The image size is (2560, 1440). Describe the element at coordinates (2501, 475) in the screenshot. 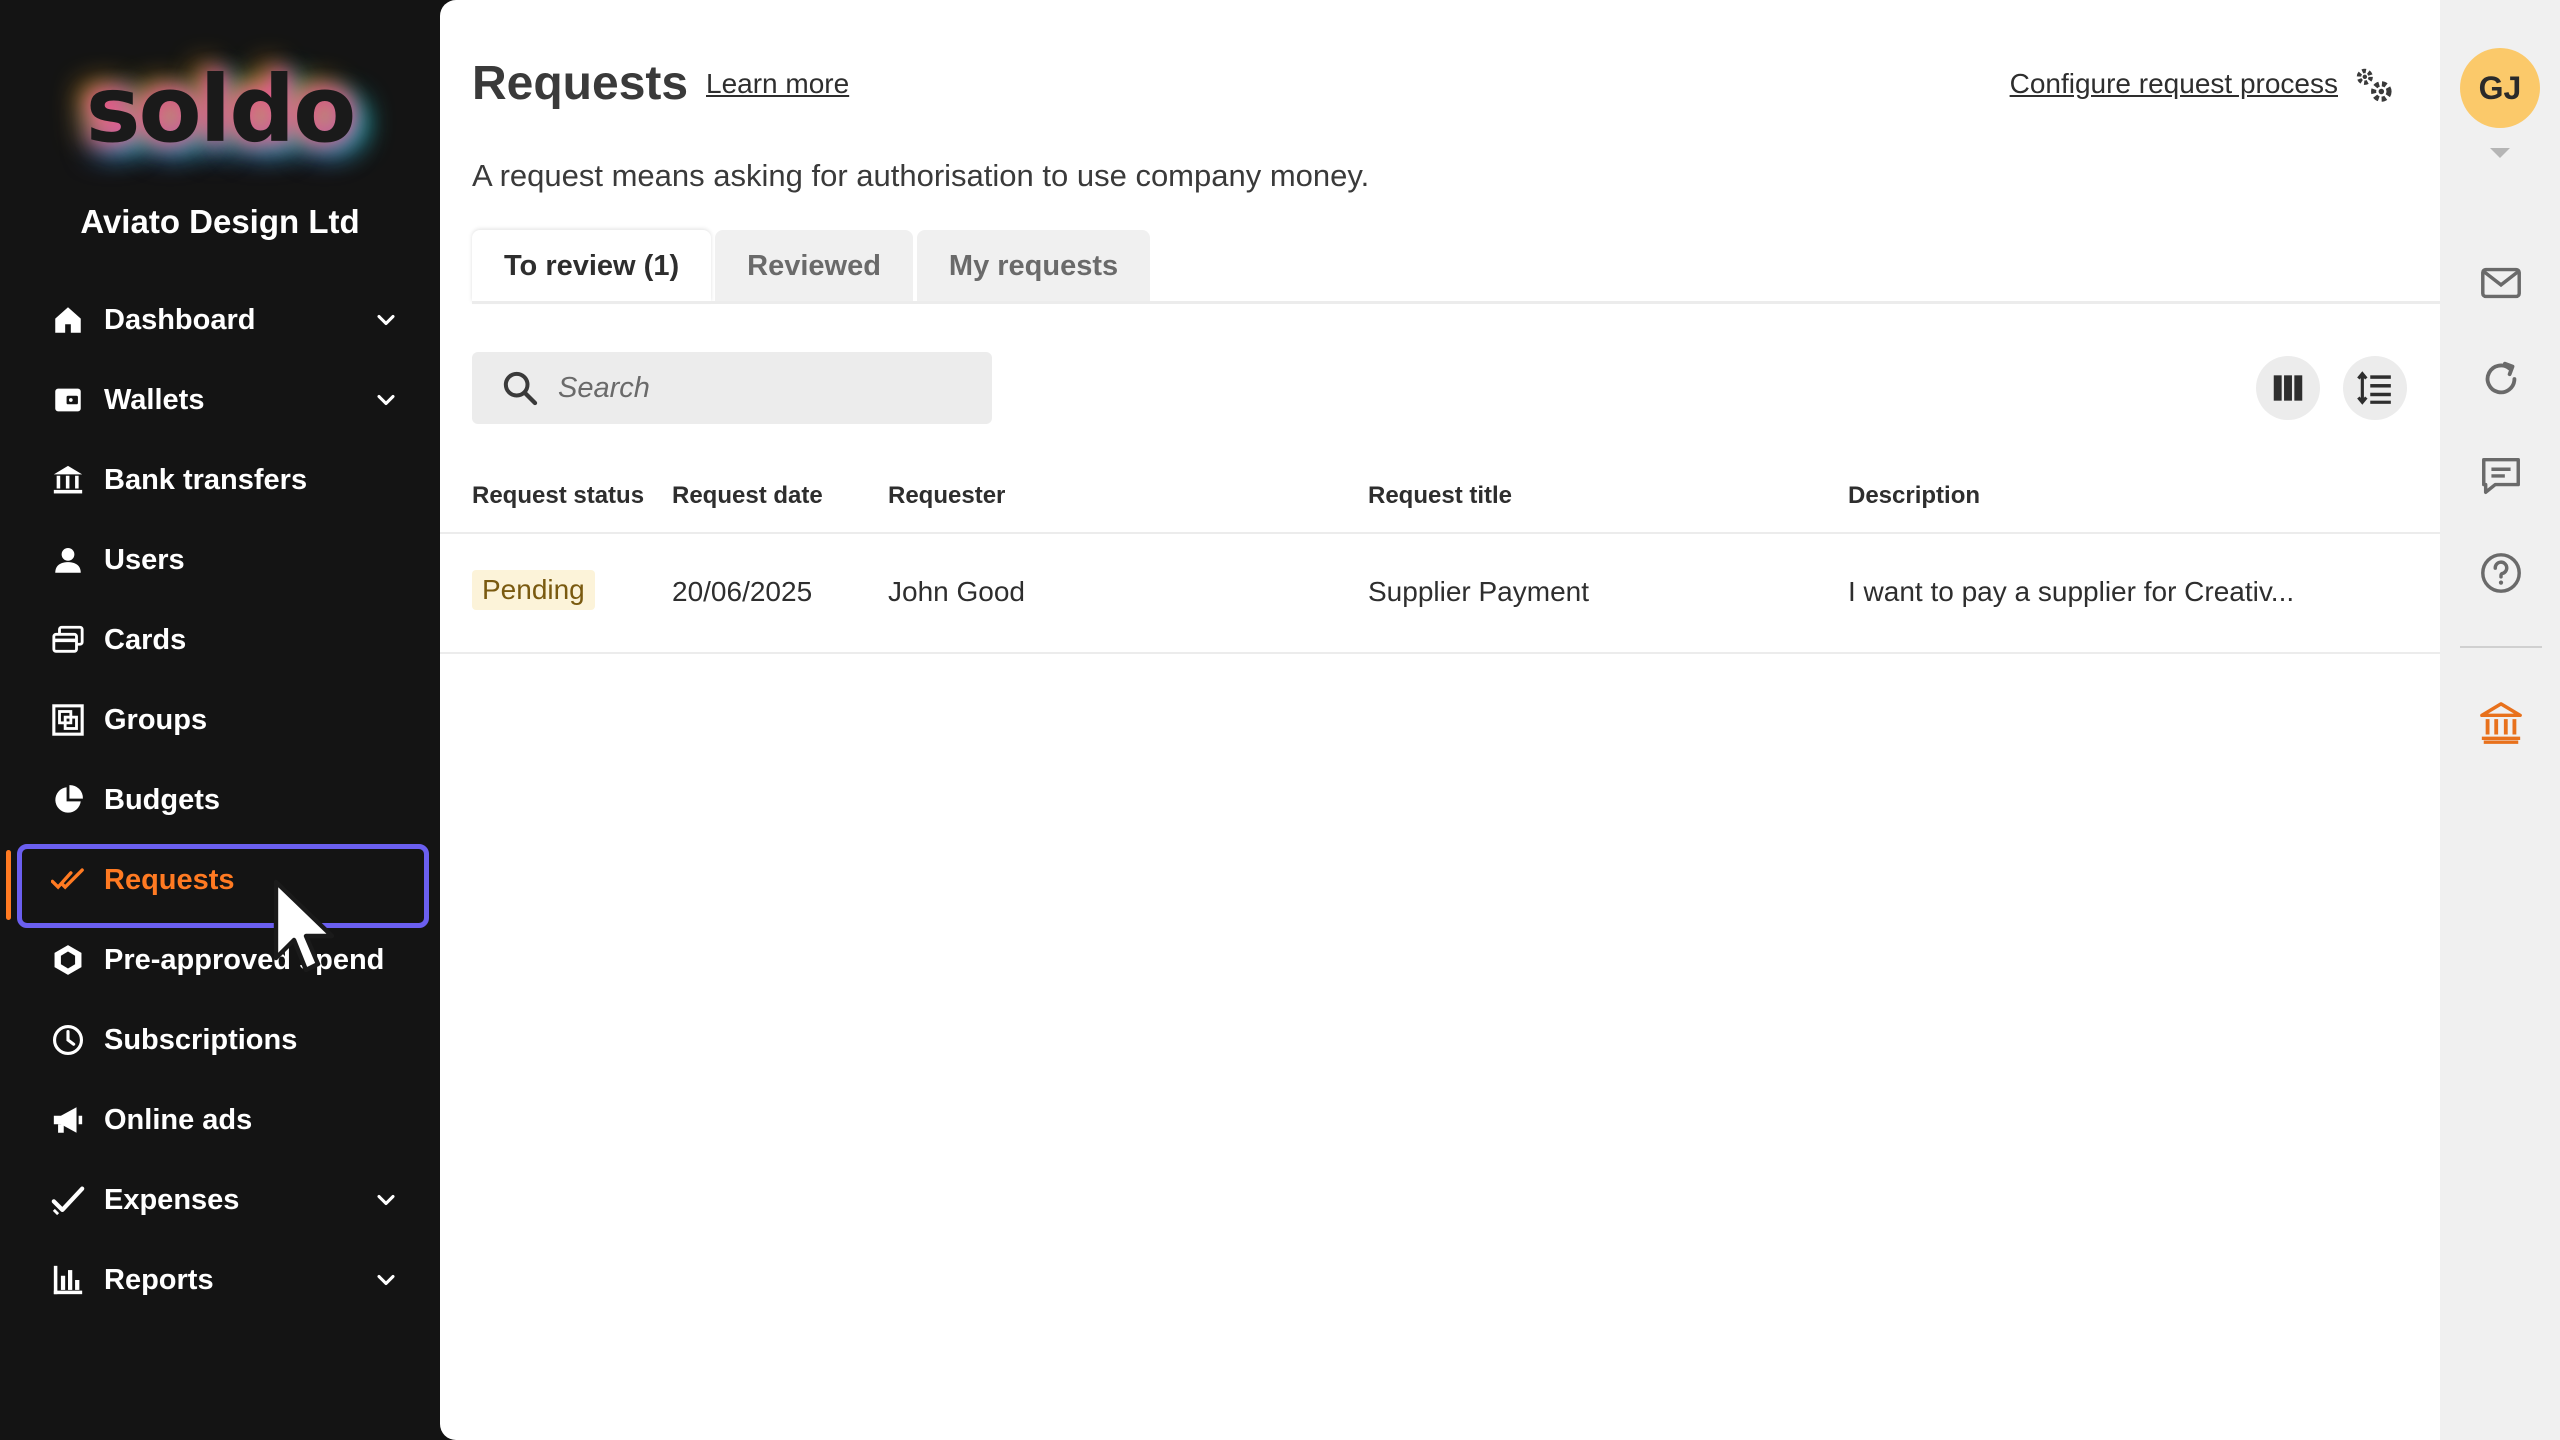

I see `chat-icon` at that location.